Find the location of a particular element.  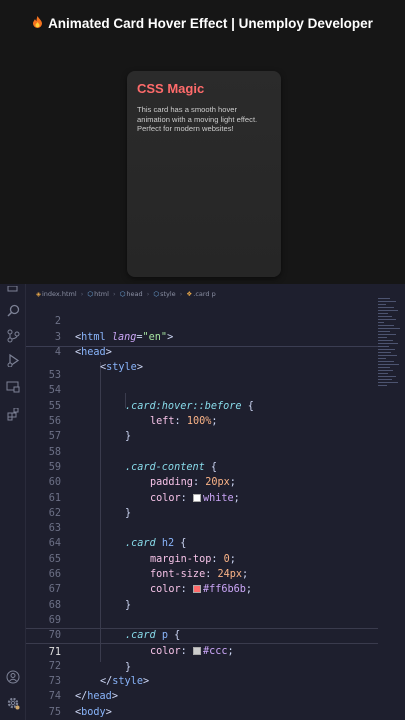

sticky-scroll-header: 2 <html lang="en"> 3 <head> 4 <style> is located at coordinates (202, 336).